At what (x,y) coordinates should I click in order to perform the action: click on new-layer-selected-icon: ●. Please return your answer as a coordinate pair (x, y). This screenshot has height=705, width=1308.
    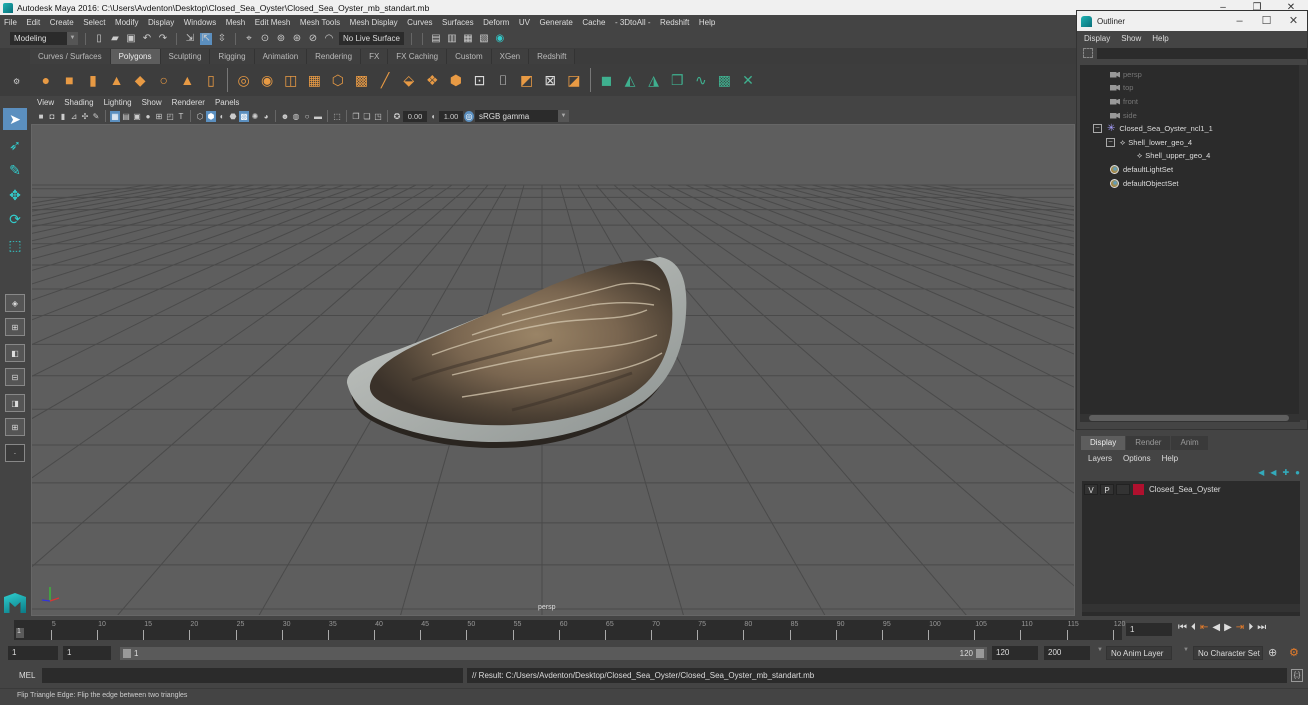
    Looking at the image, I should click on (1297, 472).